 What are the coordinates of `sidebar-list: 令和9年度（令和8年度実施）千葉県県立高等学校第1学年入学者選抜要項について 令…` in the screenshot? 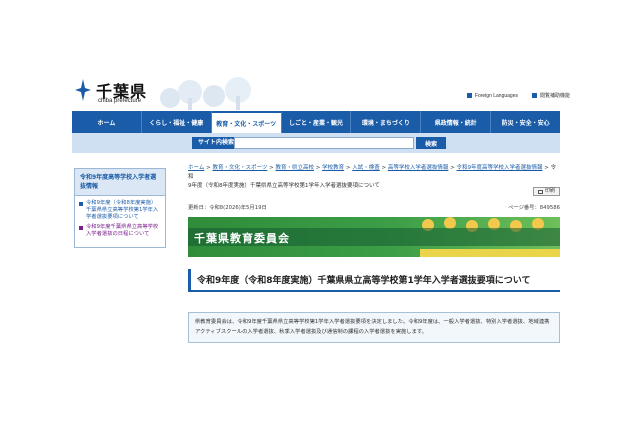 It's located at (120, 221).